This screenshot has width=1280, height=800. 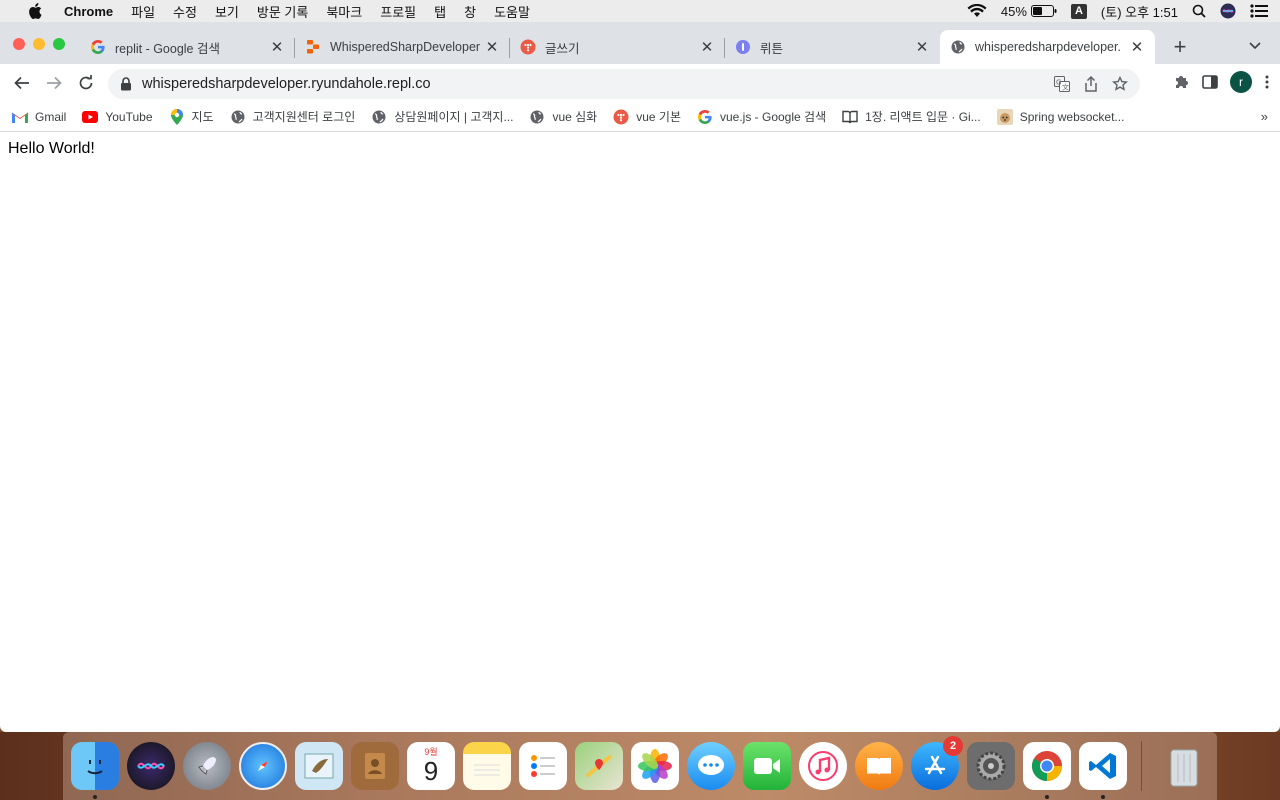 I want to click on youtube-icon, so click(x=90, y=117).